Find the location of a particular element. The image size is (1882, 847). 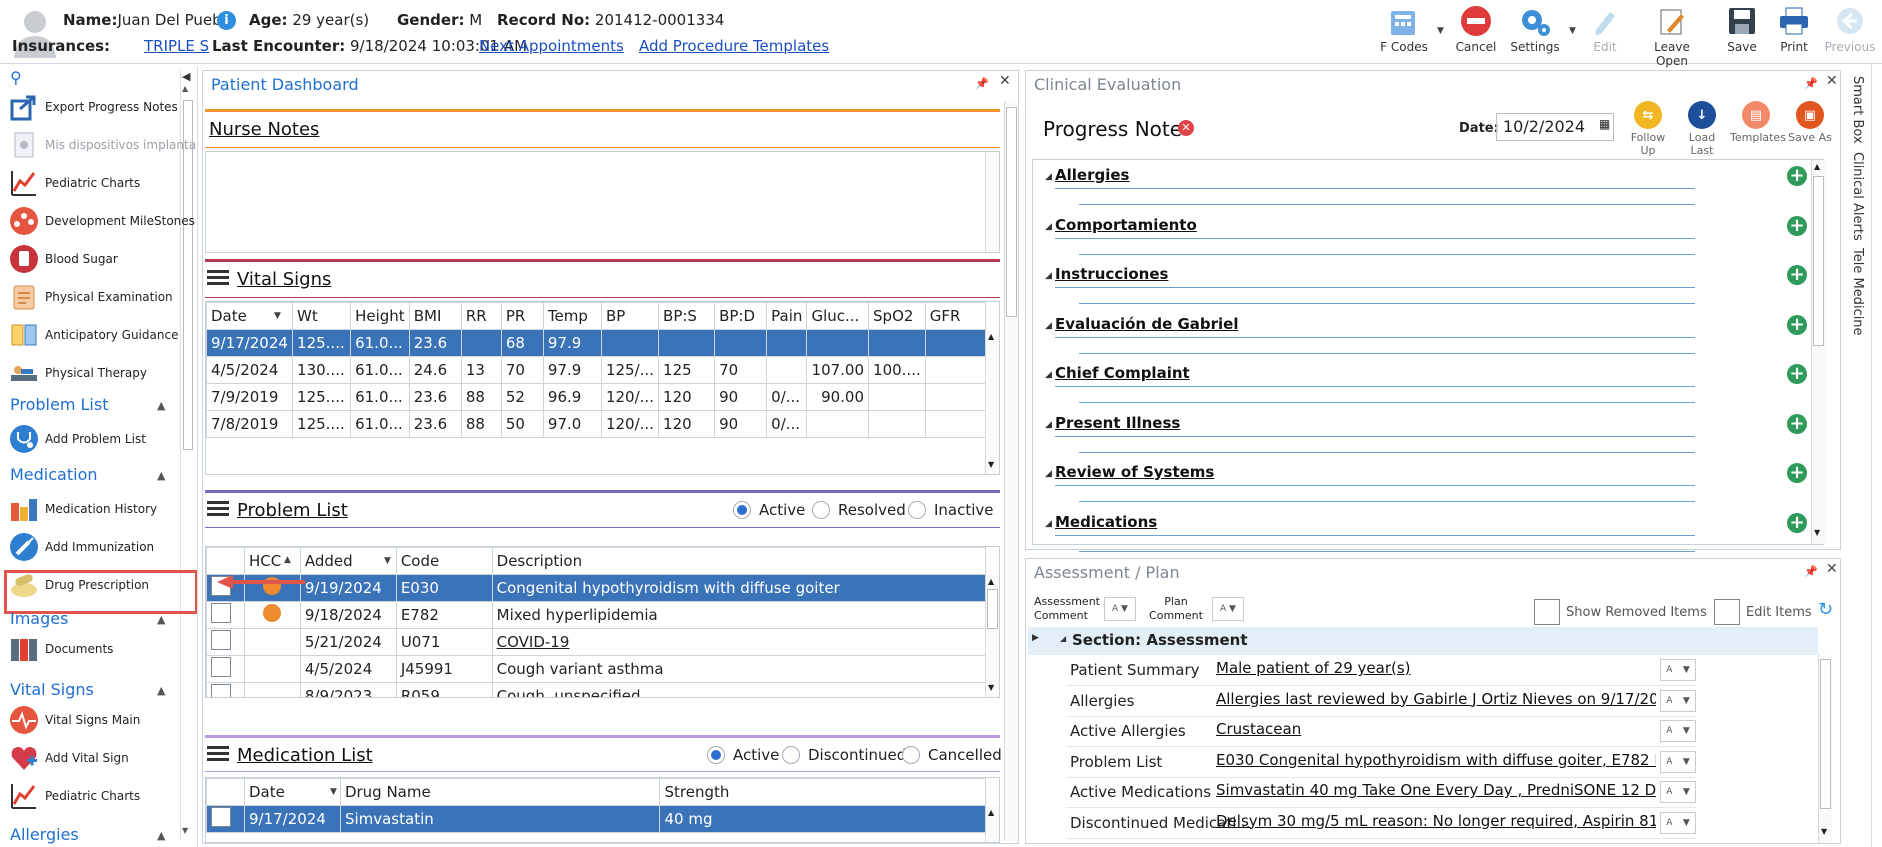

sidebar-item-add-vital-sign: Add Vital Sign is located at coordinates (68, 758).